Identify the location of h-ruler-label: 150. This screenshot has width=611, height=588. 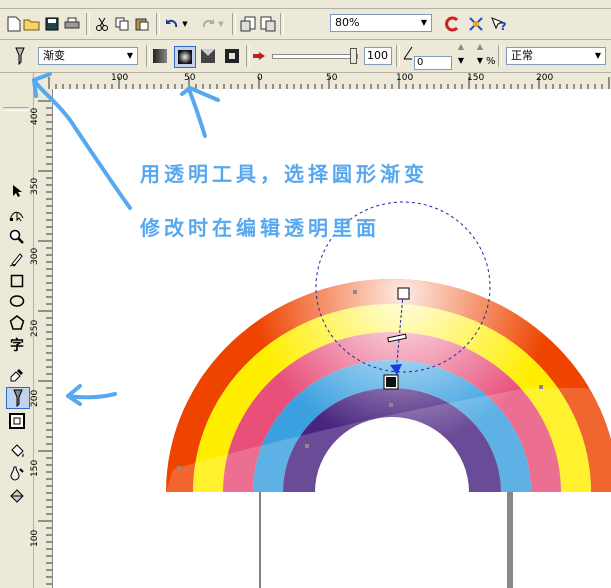
(476, 78).